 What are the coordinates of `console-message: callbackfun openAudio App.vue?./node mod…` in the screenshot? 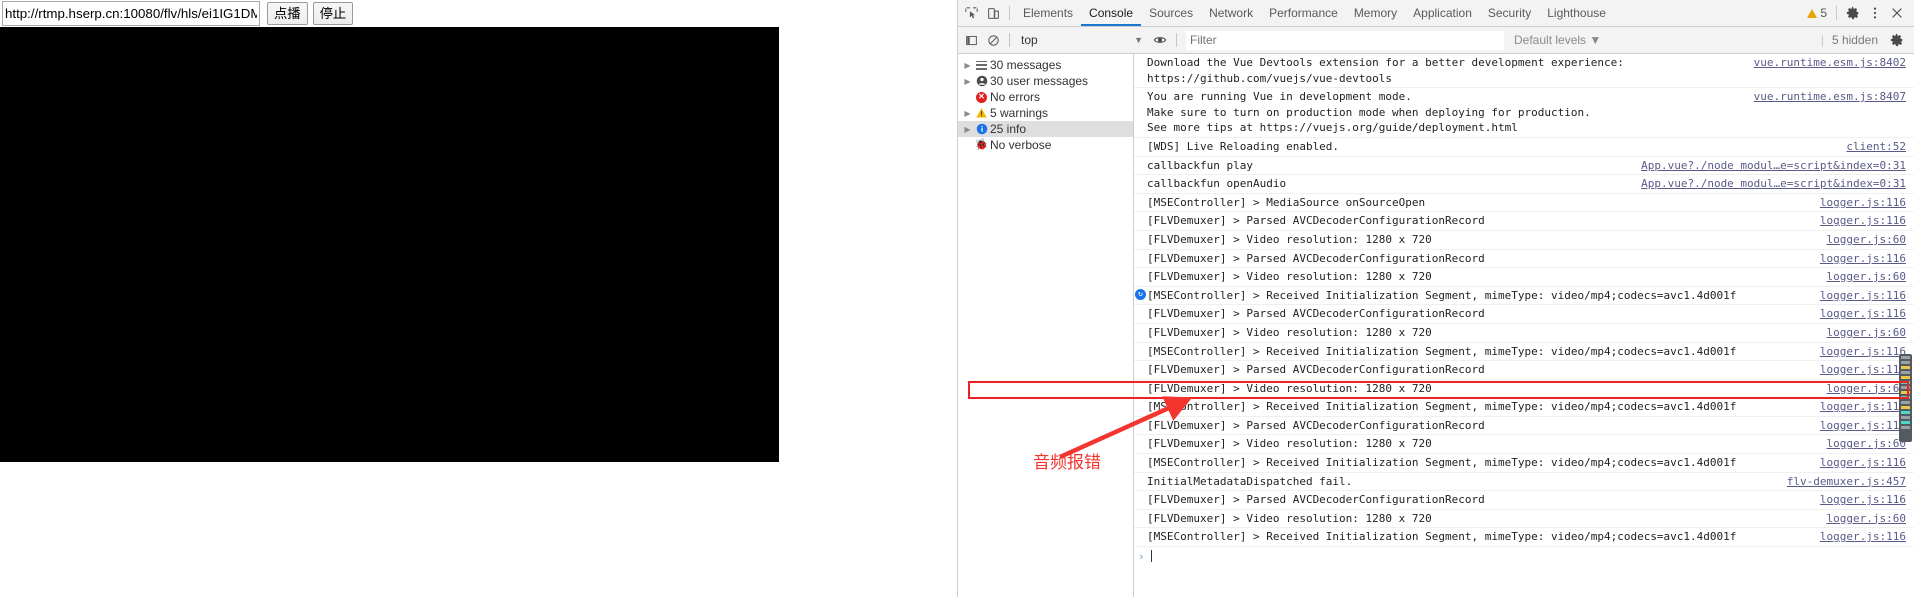 It's located at (1524, 184).